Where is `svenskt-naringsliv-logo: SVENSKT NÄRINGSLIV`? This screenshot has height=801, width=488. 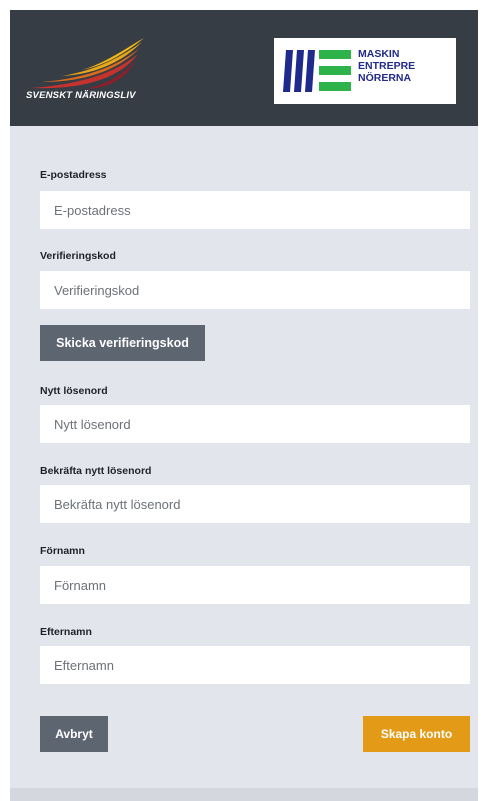 svenskt-naringsliv-logo: SVENSKT NÄRINGSLIV is located at coordinates (101, 73).